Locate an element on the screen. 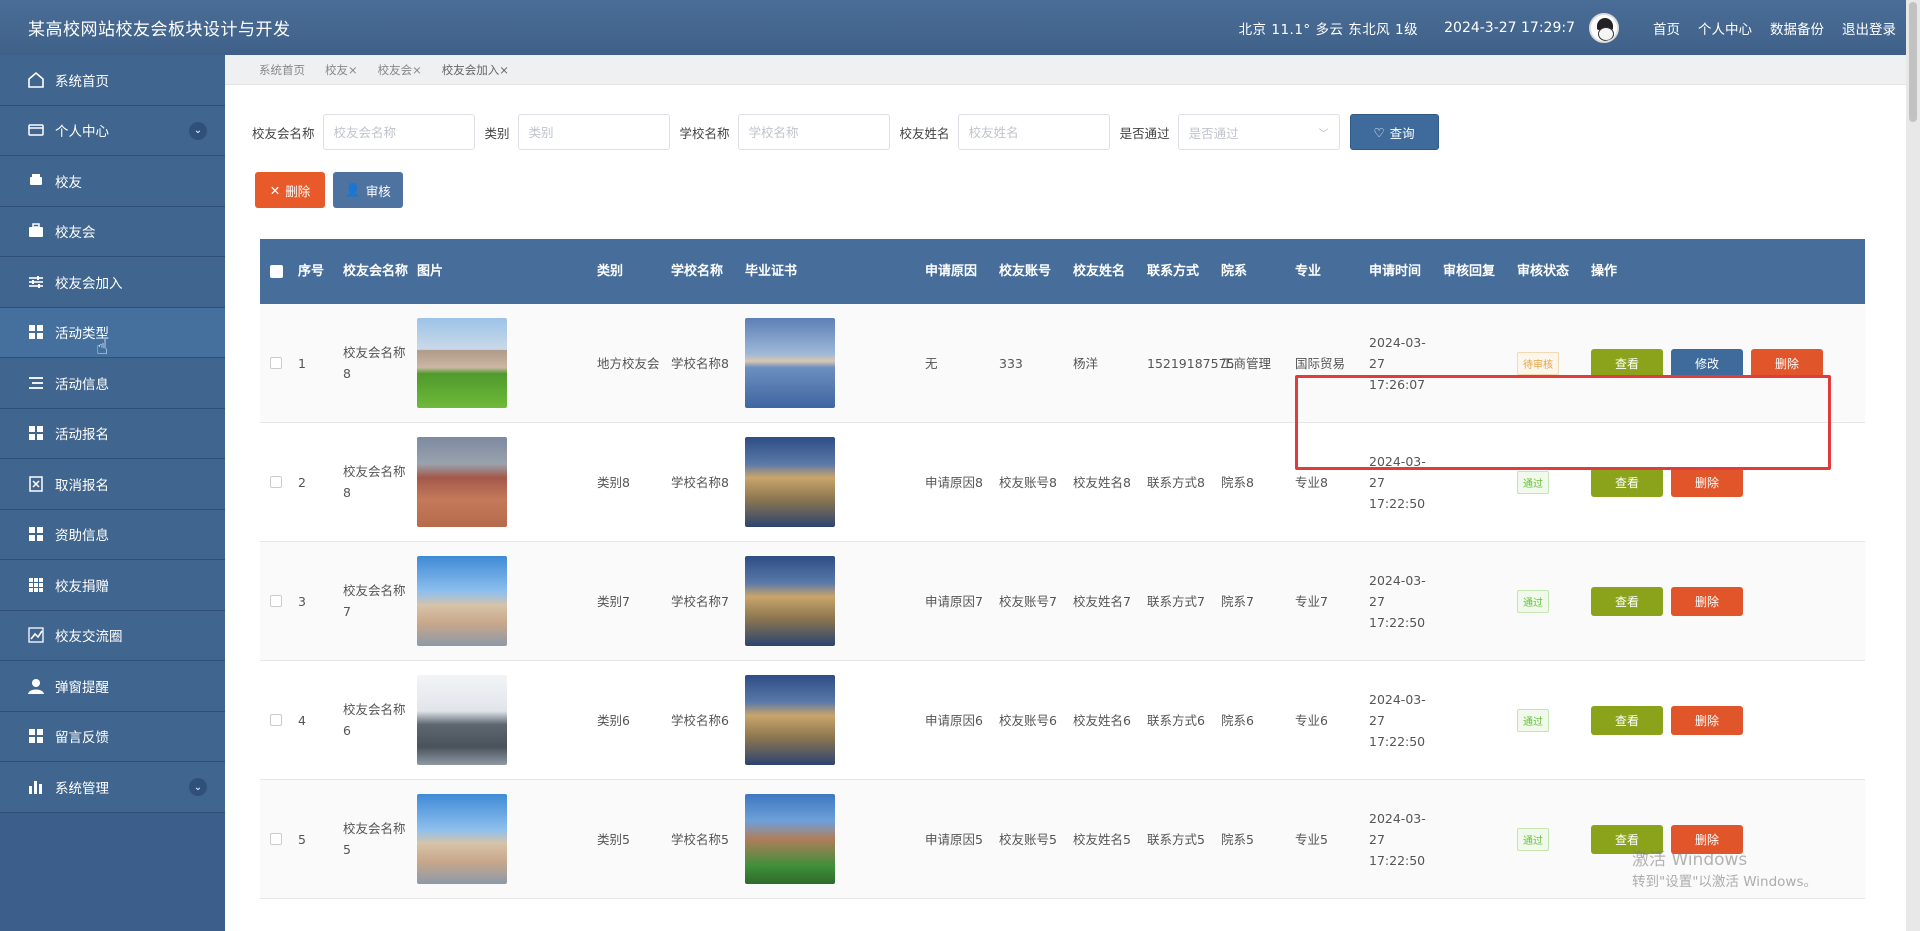 This screenshot has width=1920, height=931. select-all-checkbox is located at coordinates (276, 271).